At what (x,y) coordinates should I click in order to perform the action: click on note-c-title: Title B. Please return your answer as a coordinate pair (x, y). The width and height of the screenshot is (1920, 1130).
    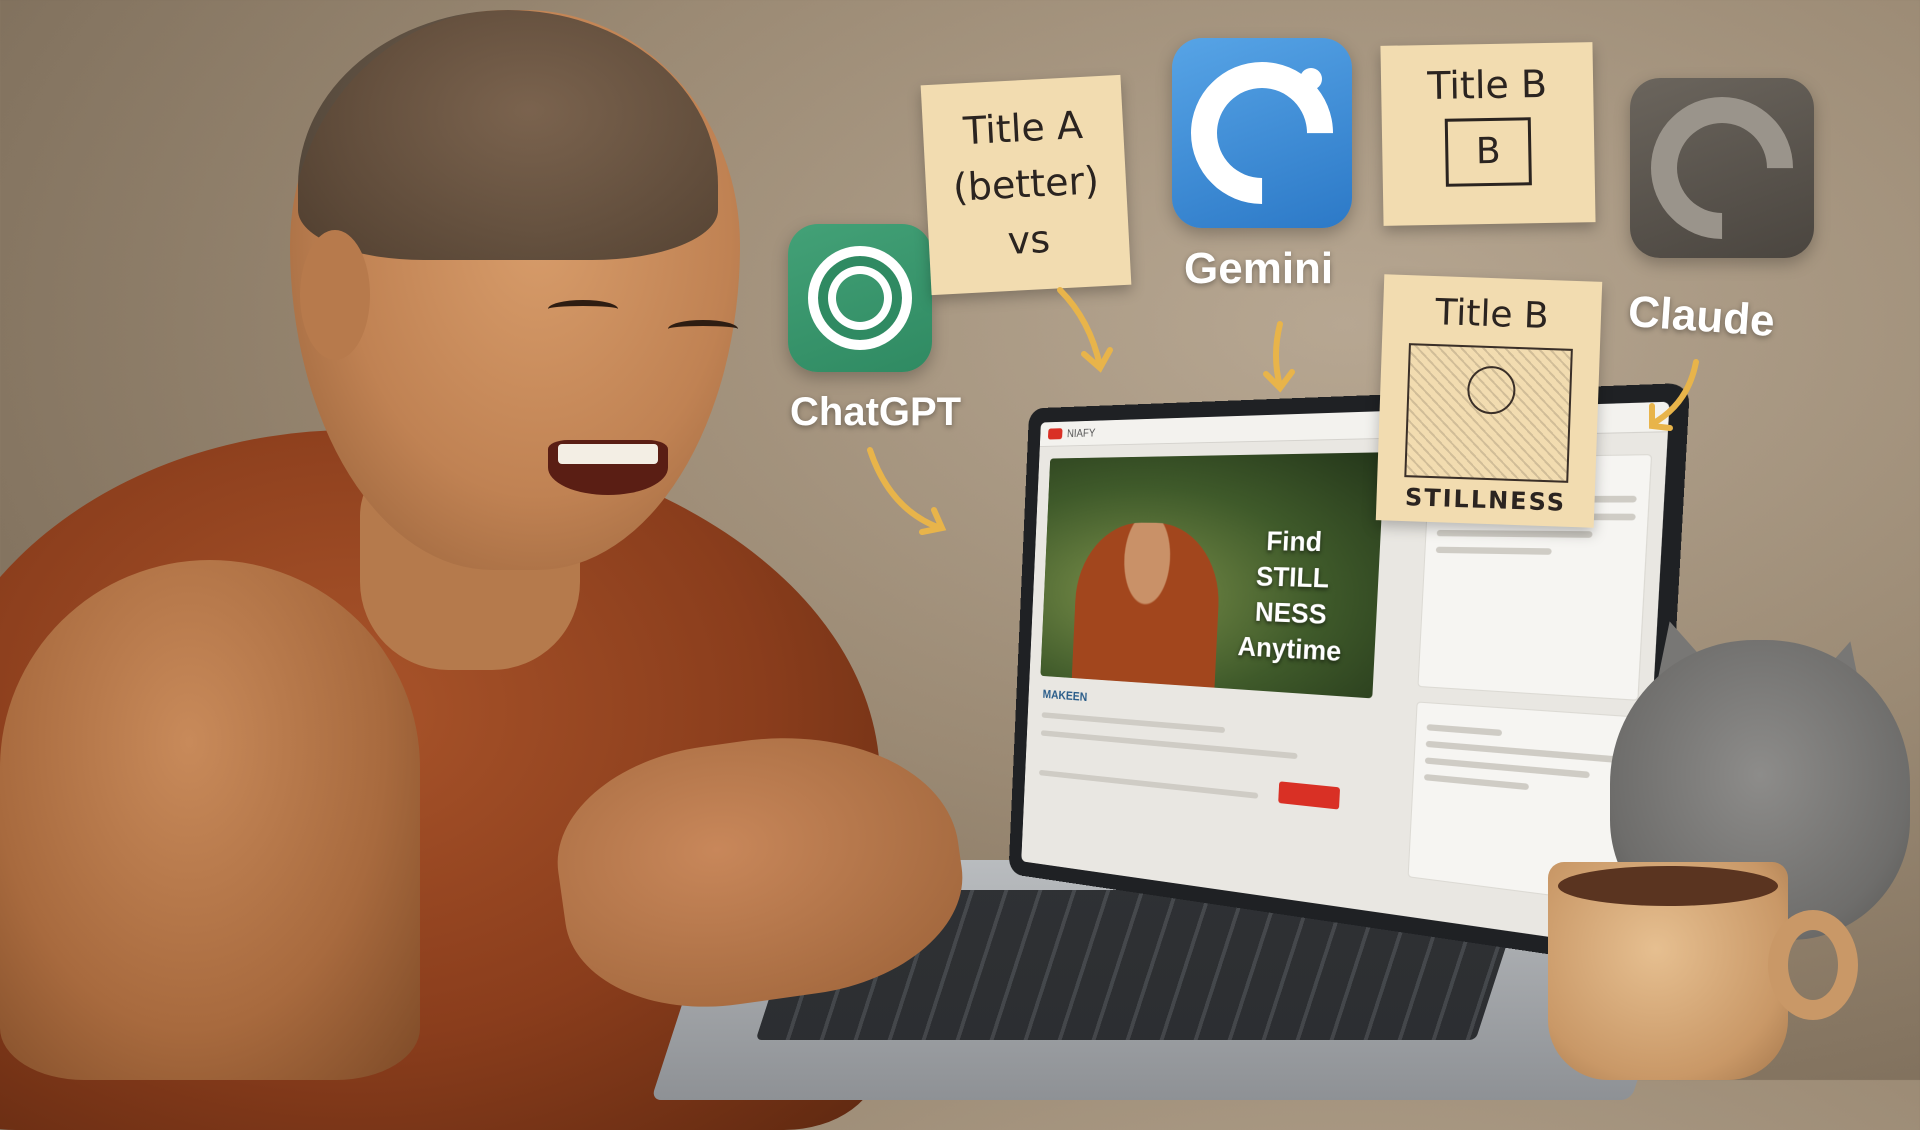
    Looking at the image, I should click on (1491, 315).